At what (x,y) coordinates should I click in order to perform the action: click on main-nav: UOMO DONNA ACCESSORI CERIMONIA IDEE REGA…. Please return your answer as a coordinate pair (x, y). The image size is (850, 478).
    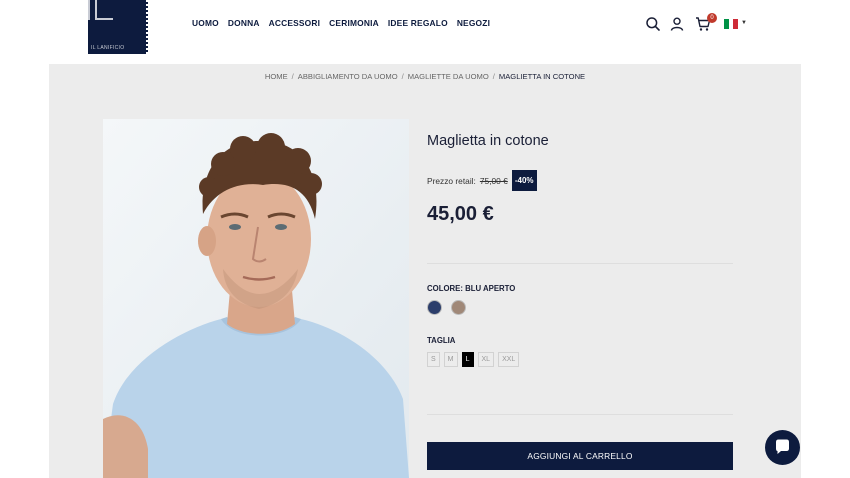
    Looking at the image, I should click on (341, 23).